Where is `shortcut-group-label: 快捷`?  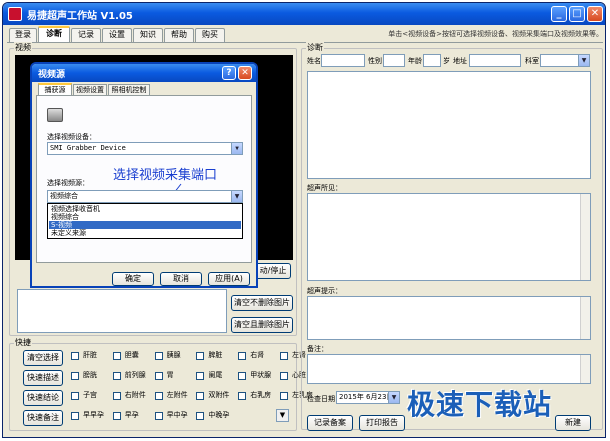
shortcut-group-label: 快捷 is located at coordinates (23, 342).